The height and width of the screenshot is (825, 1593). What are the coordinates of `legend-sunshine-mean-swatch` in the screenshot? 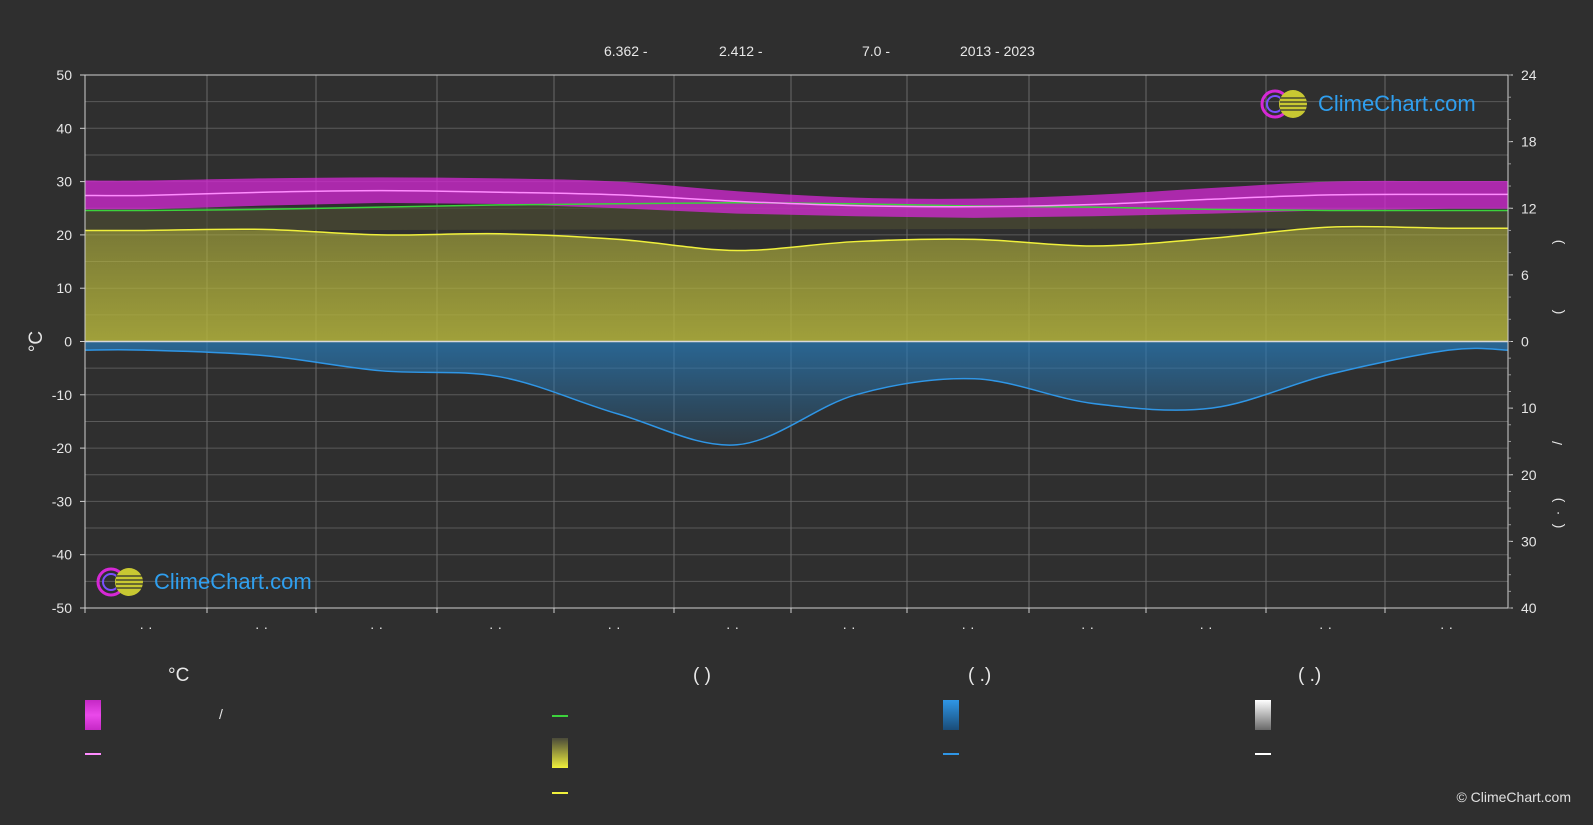 It's located at (560, 793).